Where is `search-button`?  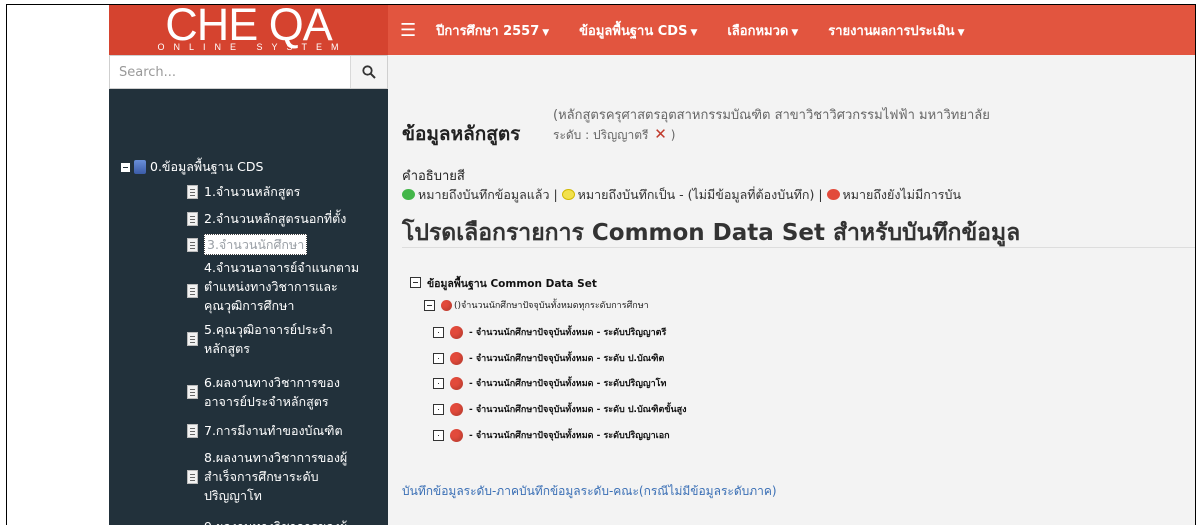 search-button is located at coordinates (368, 72).